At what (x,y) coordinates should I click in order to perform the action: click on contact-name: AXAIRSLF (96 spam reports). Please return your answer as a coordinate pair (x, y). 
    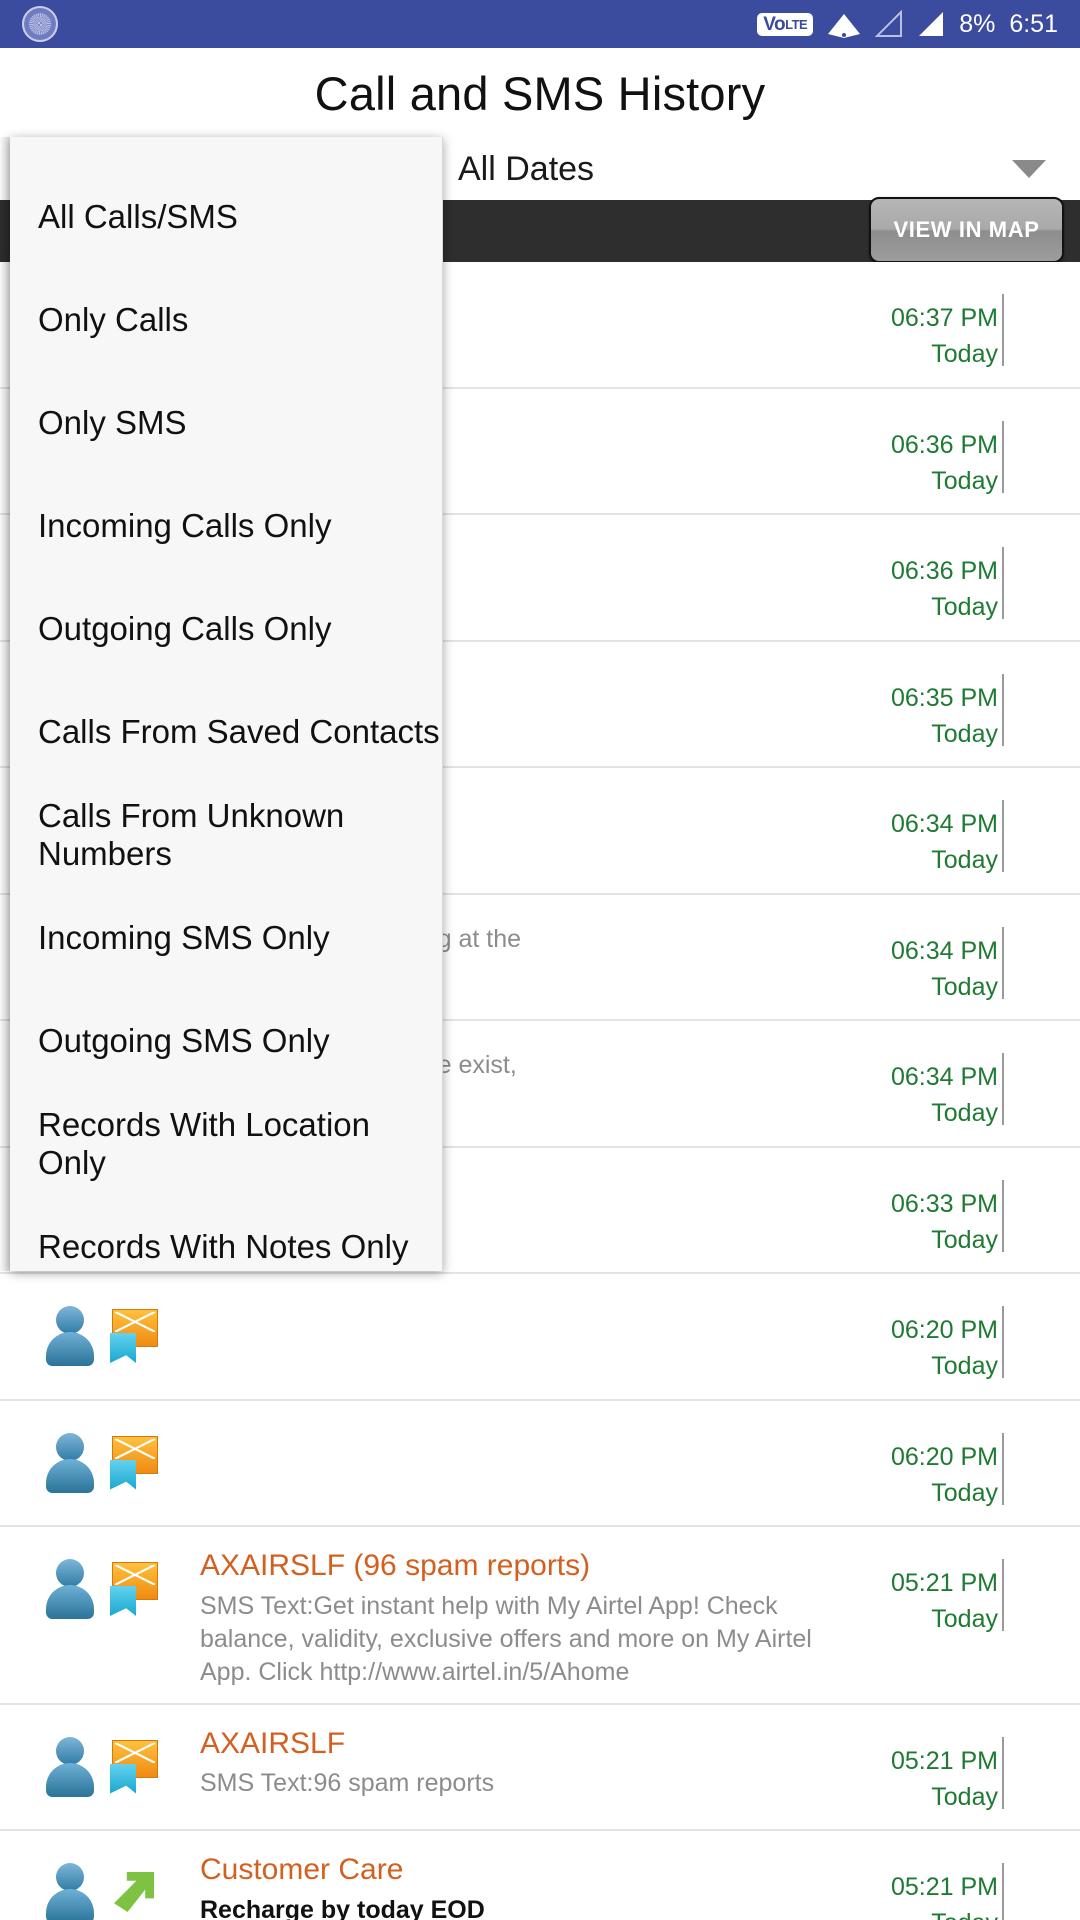
    Looking at the image, I should click on (395, 1565).